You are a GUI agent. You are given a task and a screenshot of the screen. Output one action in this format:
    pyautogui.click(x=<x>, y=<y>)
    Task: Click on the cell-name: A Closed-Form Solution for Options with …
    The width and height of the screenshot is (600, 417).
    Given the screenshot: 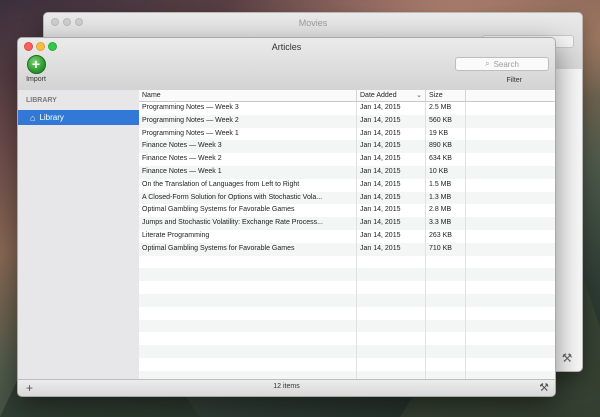 What is the action you would take?
    pyautogui.click(x=248, y=198)
    